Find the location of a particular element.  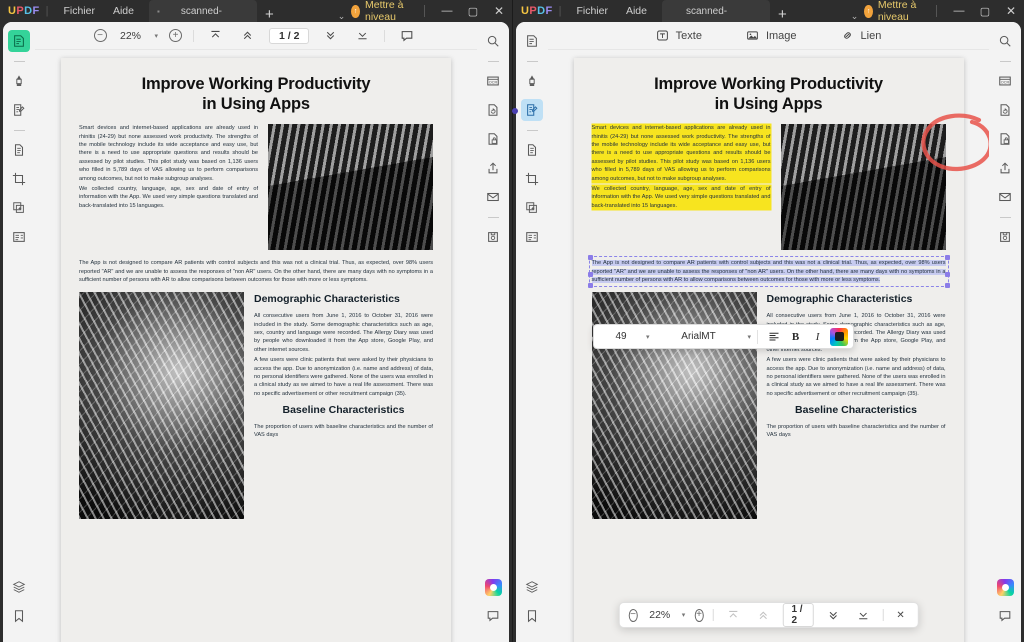

sidebar-item-reader-view-right is located at coordinates (532, 41).